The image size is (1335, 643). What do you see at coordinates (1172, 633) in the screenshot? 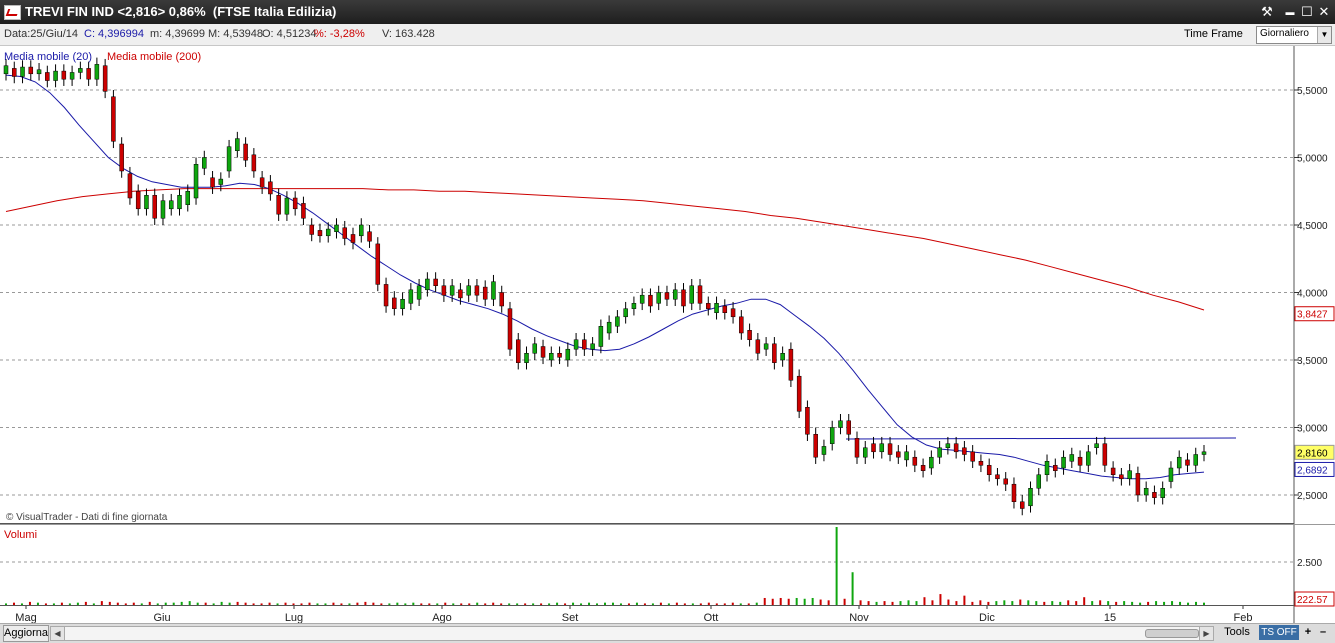
I see `scroll-thumb` at bounding box center [1172, 633].